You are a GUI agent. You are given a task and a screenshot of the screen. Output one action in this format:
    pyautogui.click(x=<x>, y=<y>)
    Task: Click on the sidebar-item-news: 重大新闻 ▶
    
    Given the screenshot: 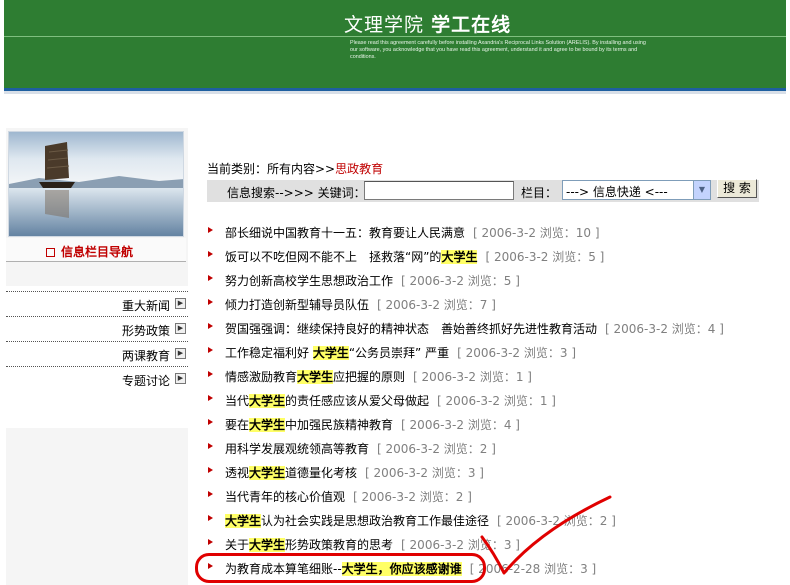 What is the action you would take?
    pyautogui.click(x=97, y=303)
    